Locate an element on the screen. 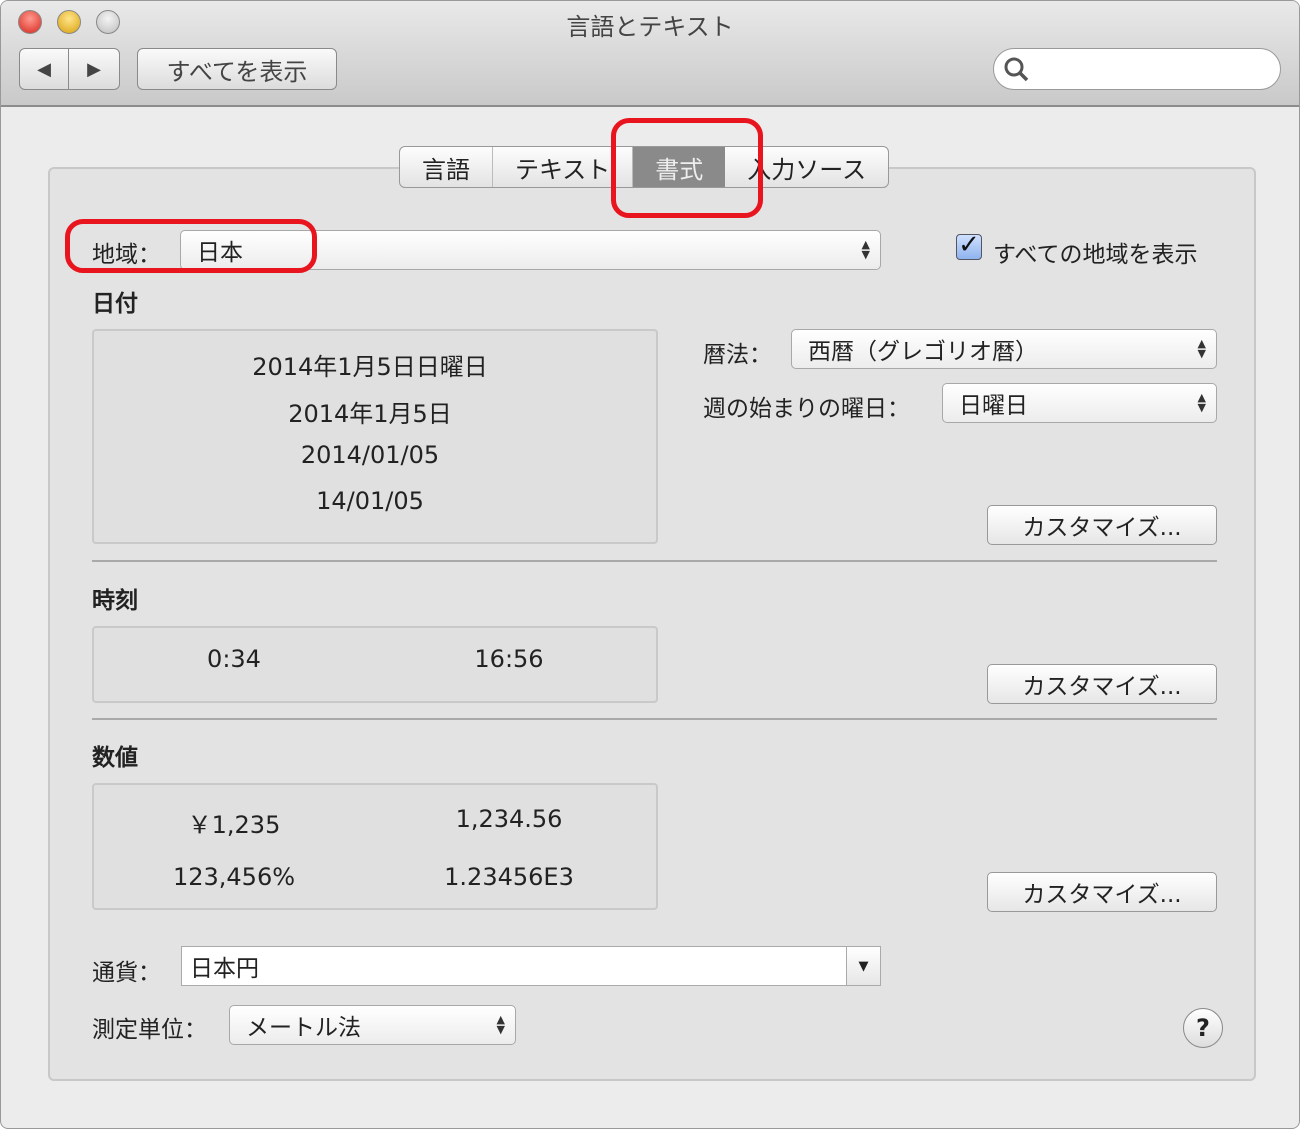  chevron-down-icon: ▼ is located at coordinates (863, 966).